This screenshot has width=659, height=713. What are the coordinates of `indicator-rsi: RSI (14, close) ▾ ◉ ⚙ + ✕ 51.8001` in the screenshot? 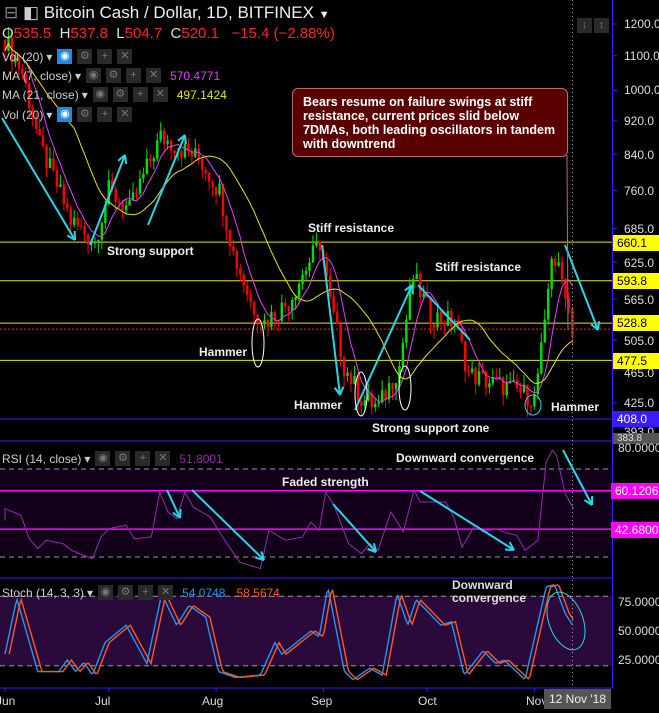 It's located at (112, 458).